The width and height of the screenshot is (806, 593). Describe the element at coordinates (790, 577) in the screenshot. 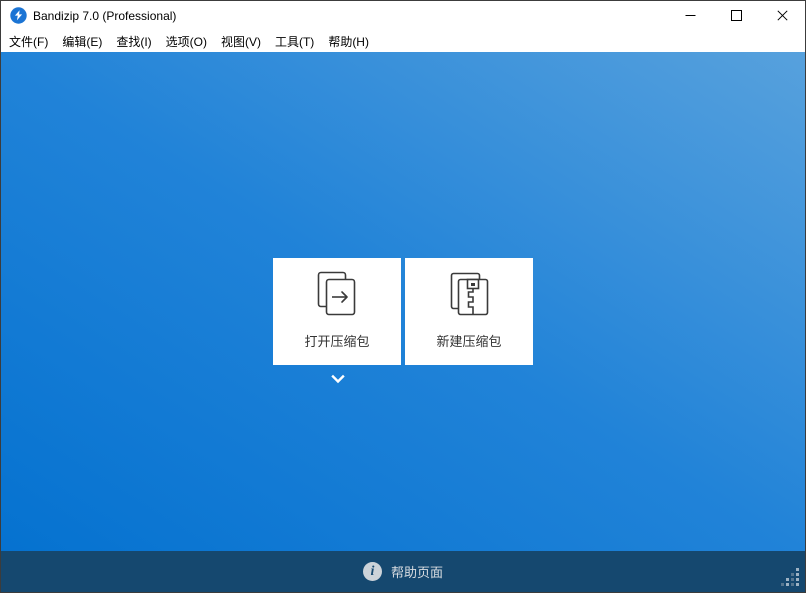

I see `resize-grip-icon` at that location.